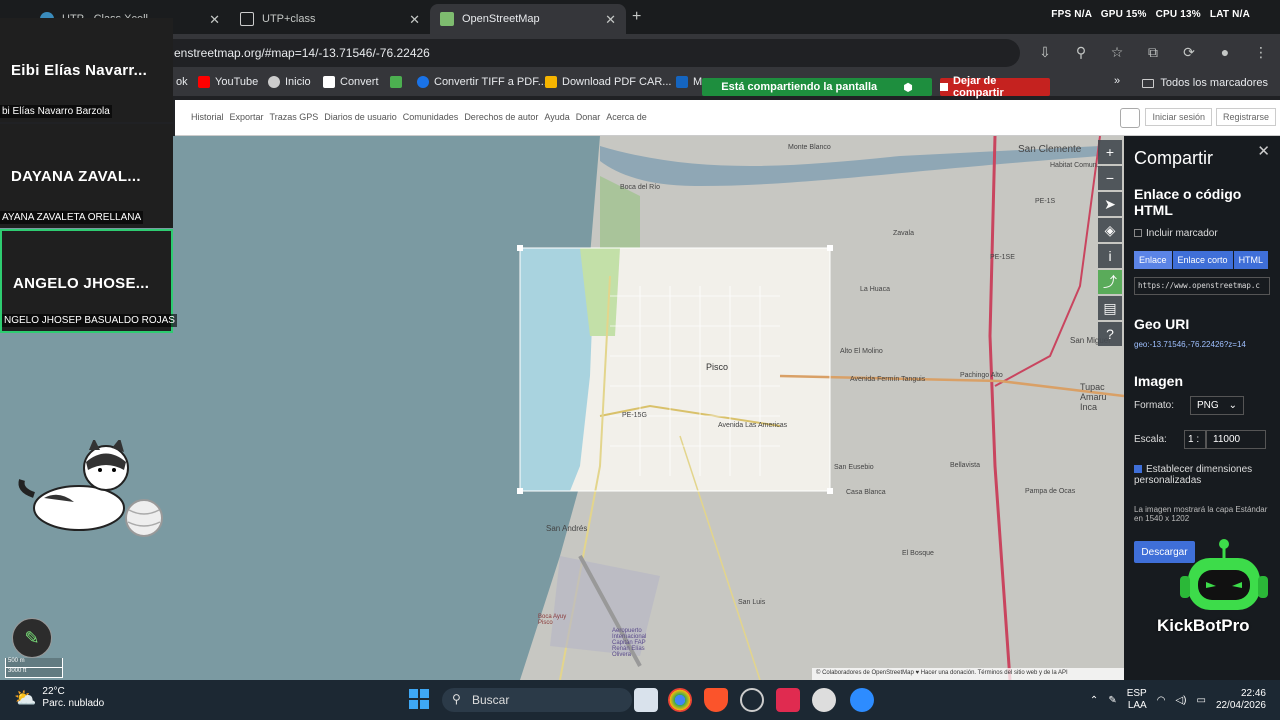 Image resolution: width=1280 pixels, height=720 pixels. What do you see at coordinates (1176, 233) in the screenshot?
I see `include-marker-checkbox: Incluir marcador` at bounding box center [1176, 233].